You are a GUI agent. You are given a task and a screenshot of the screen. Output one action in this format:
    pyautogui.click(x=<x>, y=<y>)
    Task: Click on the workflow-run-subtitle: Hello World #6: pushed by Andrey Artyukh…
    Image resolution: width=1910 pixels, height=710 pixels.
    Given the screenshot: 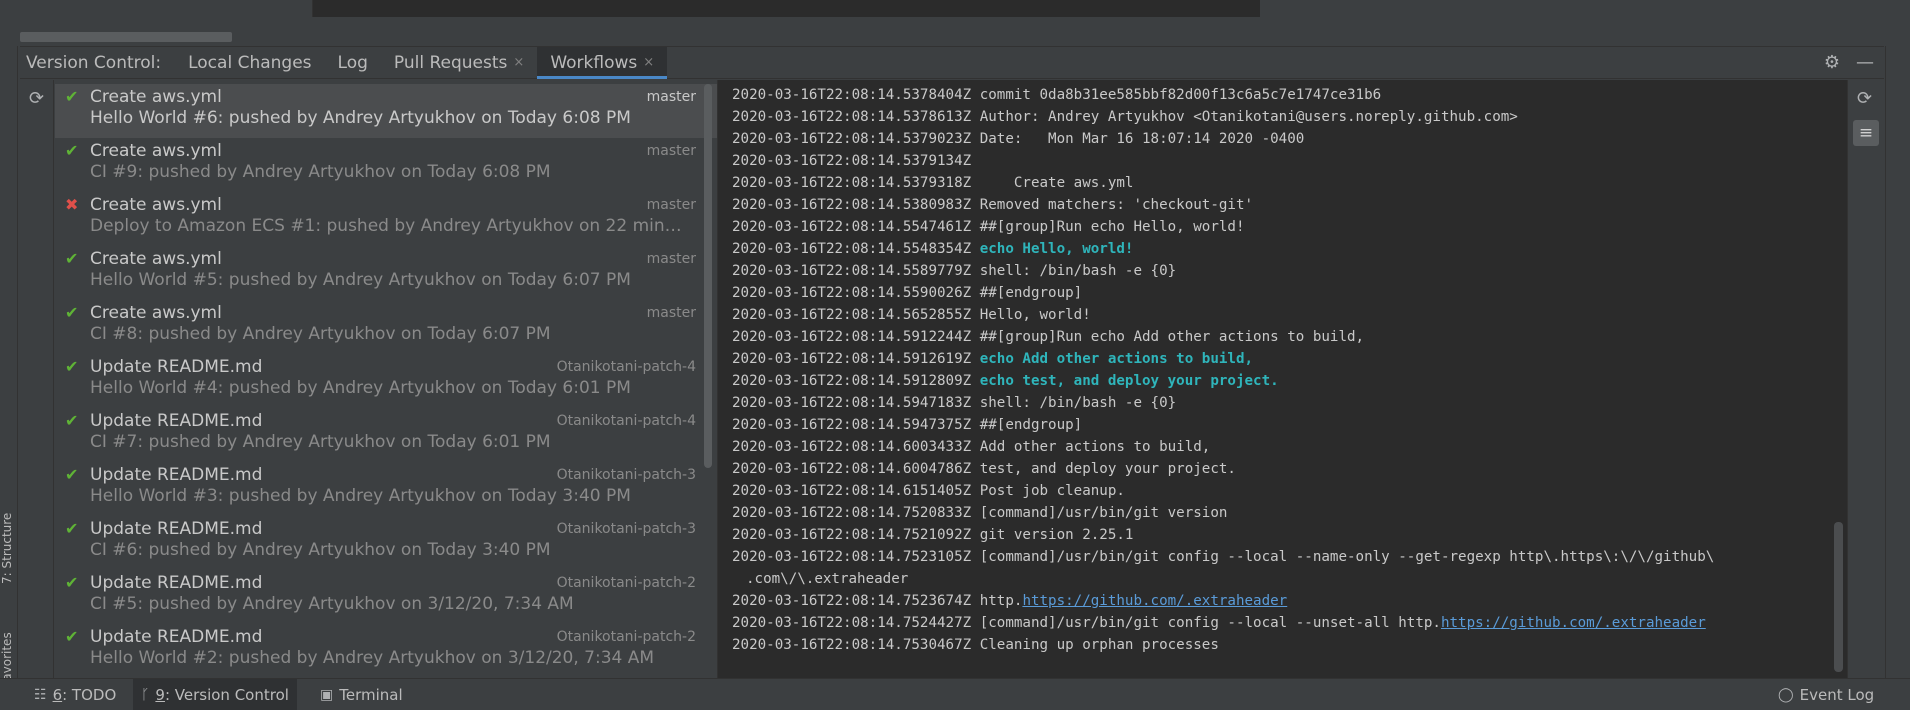 What is the action you would take?
    pyautogui.click(x=360, y=118)
    